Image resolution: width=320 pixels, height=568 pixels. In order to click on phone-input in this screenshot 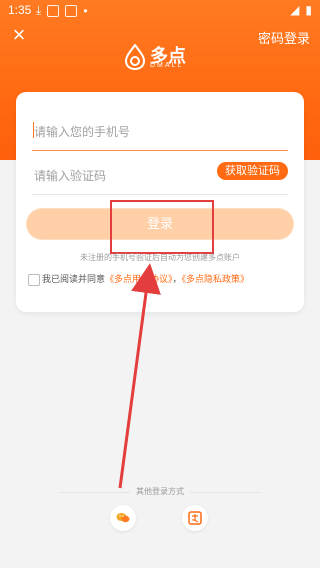, I will do `click(159, 132)`.